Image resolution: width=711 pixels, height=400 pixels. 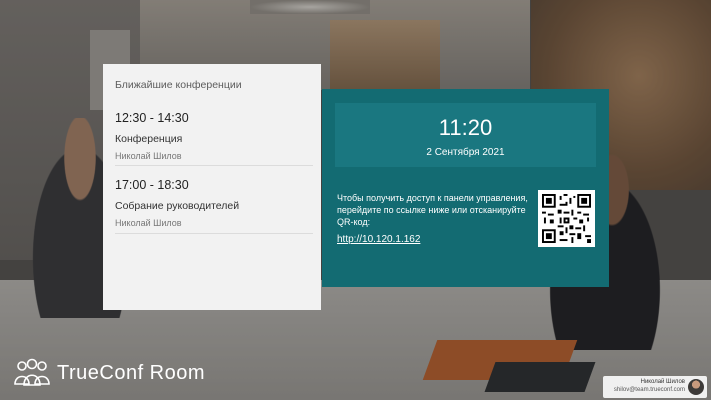 What do you see at coordinates (696, 387) in the screenshot?
I see `avatar` at bounding box center [696, 387].